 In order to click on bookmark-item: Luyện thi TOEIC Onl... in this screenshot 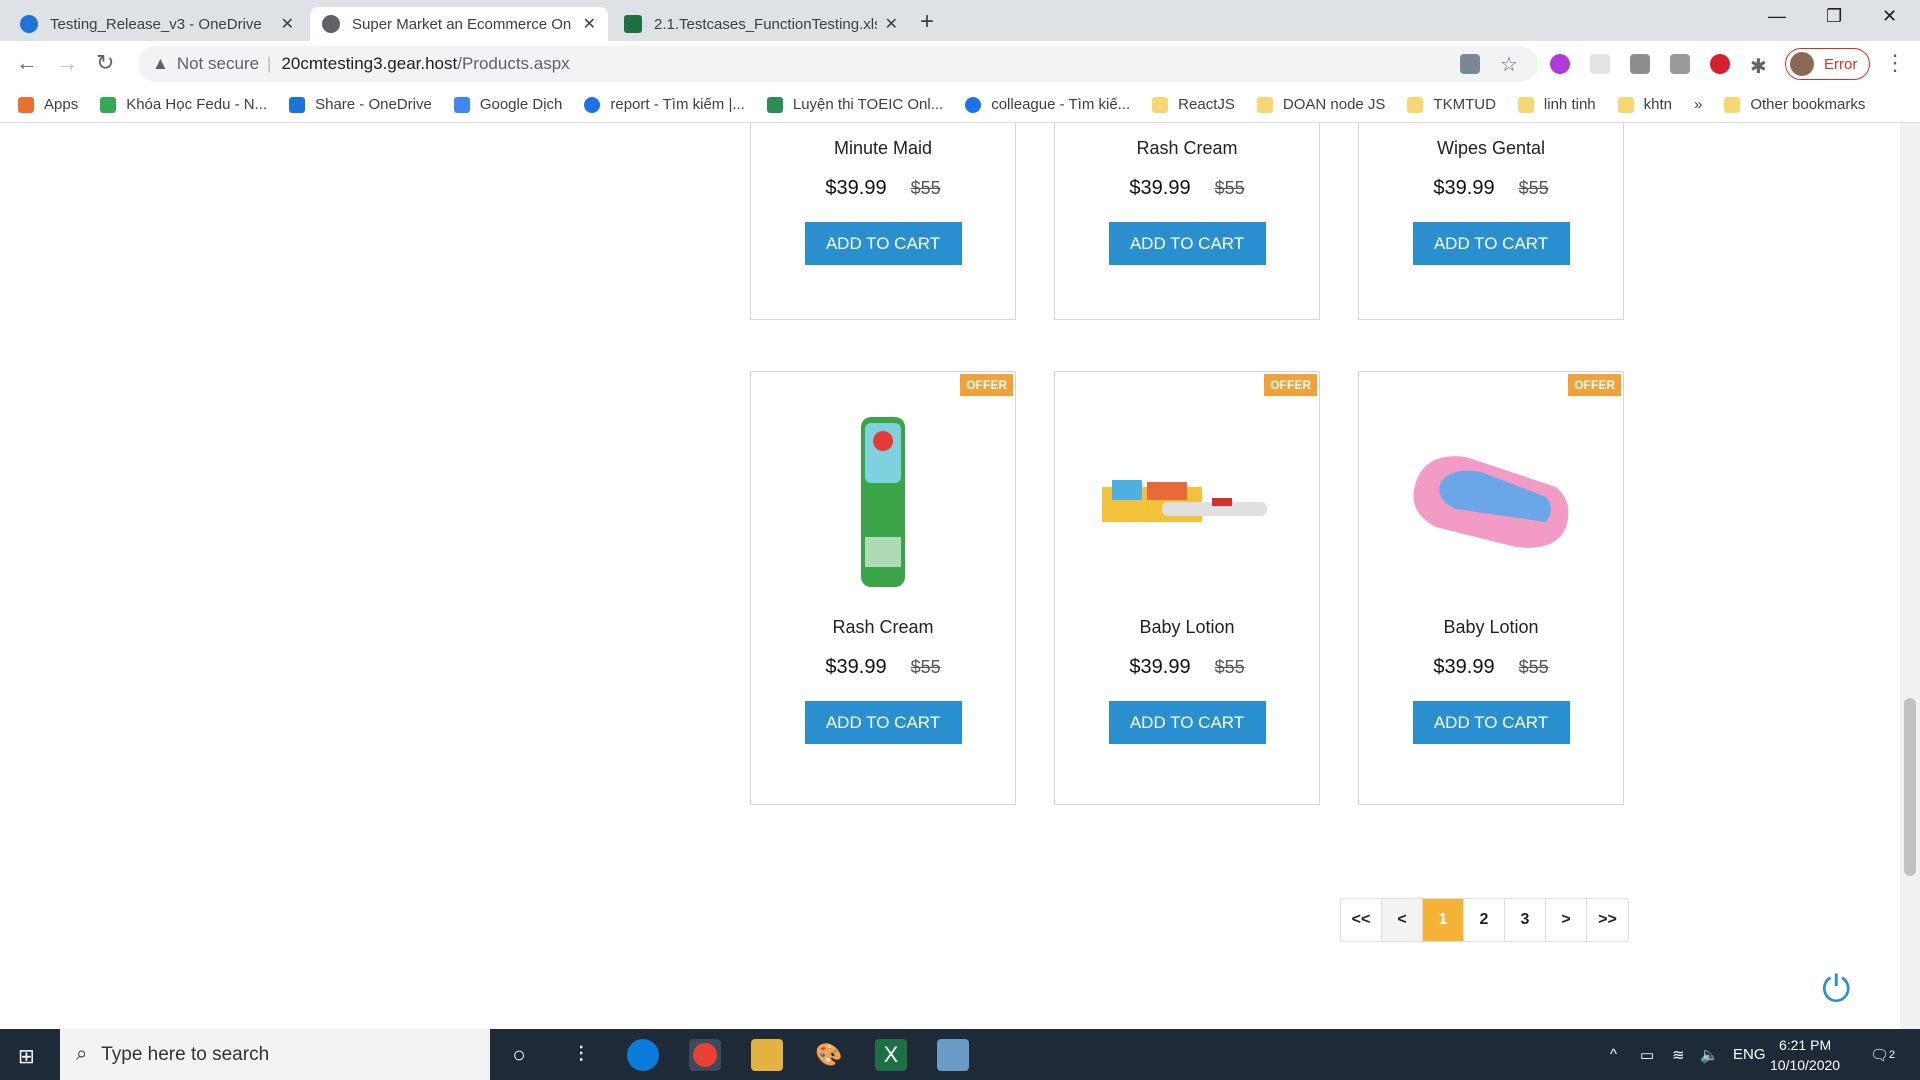, I will do `click(854, 104)`.